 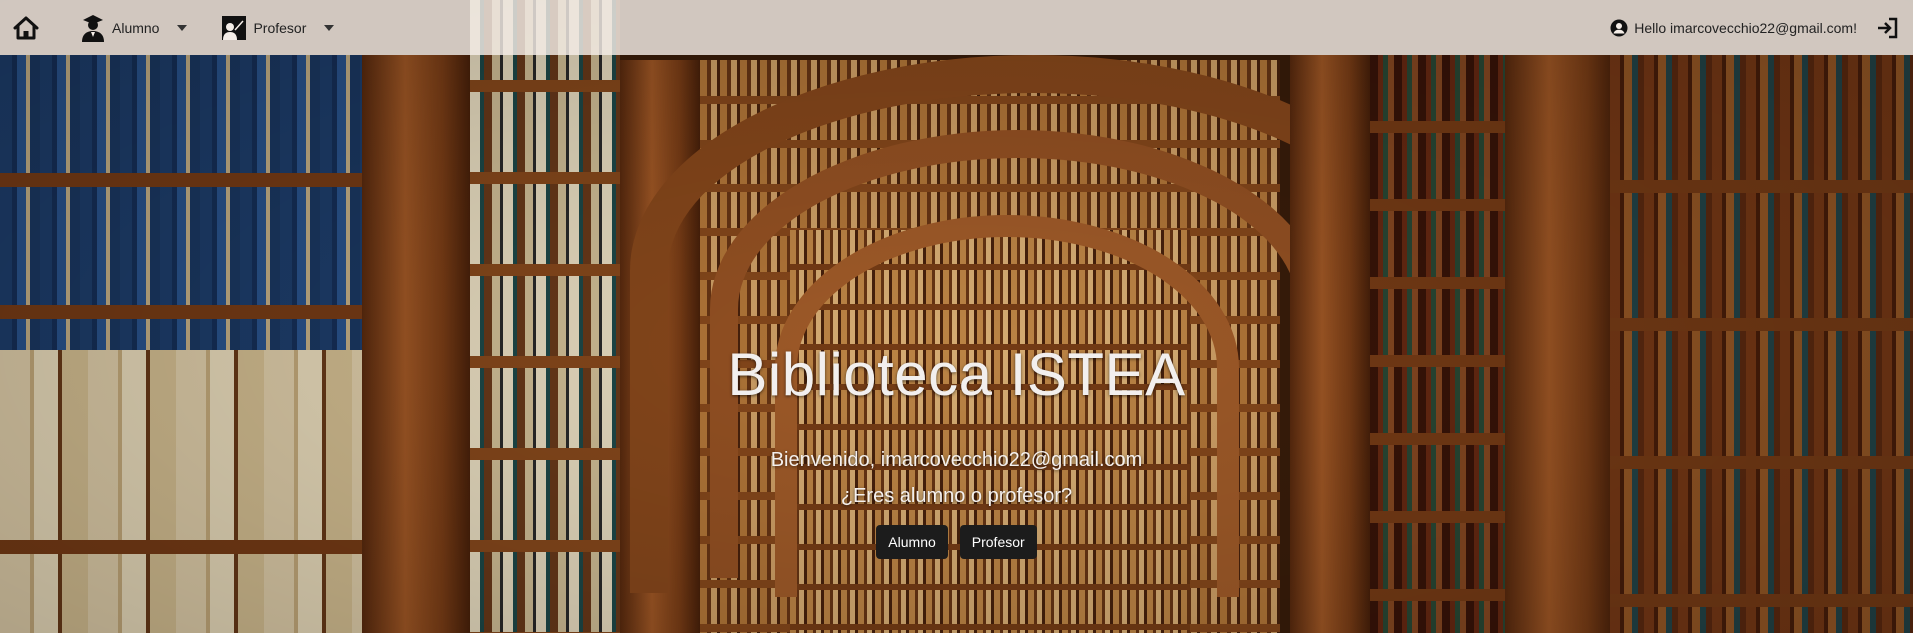 I want to click on role-buttons: Alumno Profesor, so click(x=956, y=542).